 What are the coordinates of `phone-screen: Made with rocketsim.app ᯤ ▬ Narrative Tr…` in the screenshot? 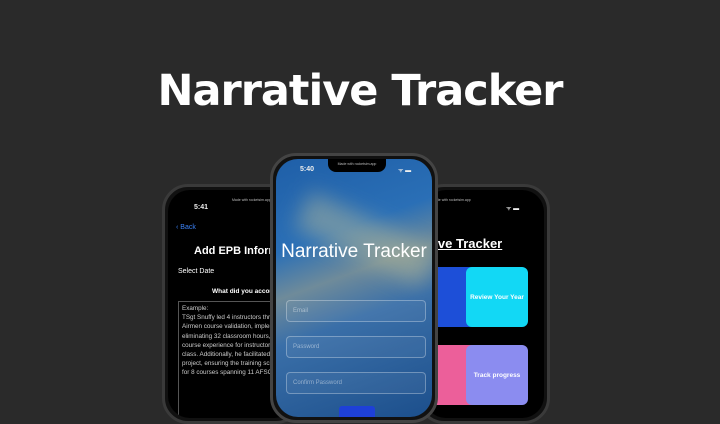 It's located at (484, 304).